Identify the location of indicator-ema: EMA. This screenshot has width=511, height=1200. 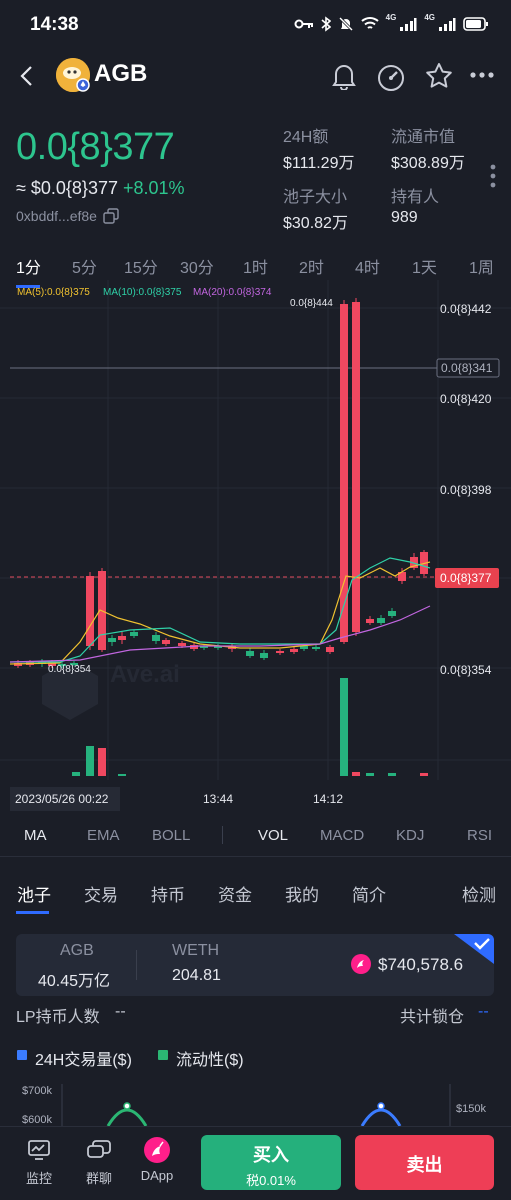
(103, 835).